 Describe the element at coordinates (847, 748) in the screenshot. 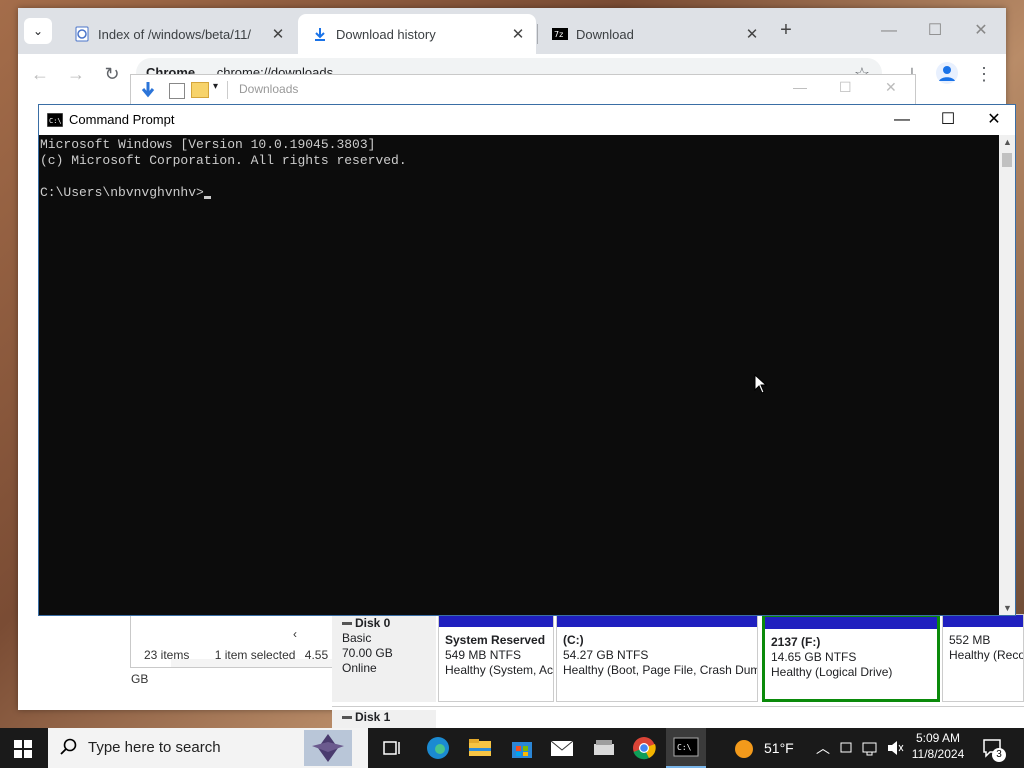

I see `meet-now-icon` at that location.